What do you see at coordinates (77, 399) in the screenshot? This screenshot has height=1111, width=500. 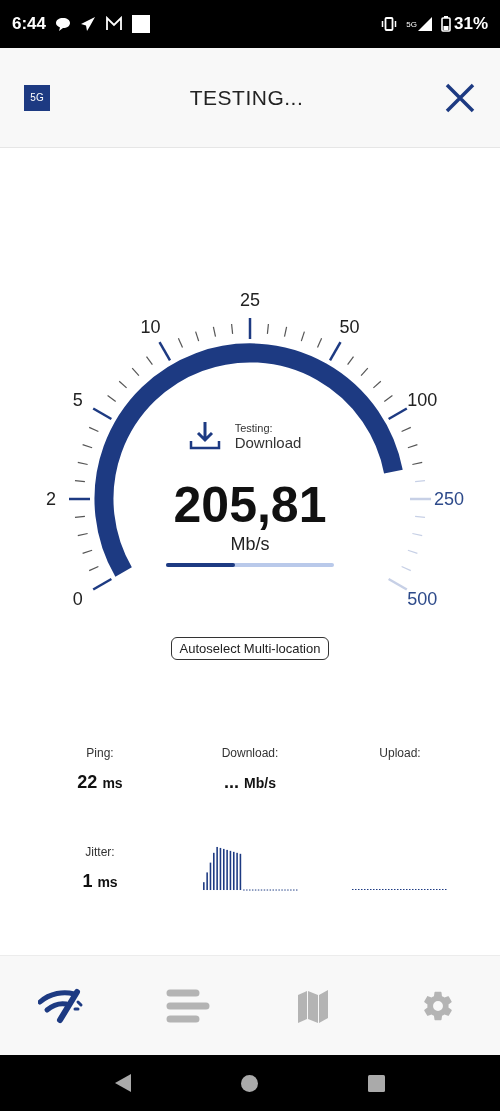 I see `scale-label: 5` at bounding box center [77, 399].